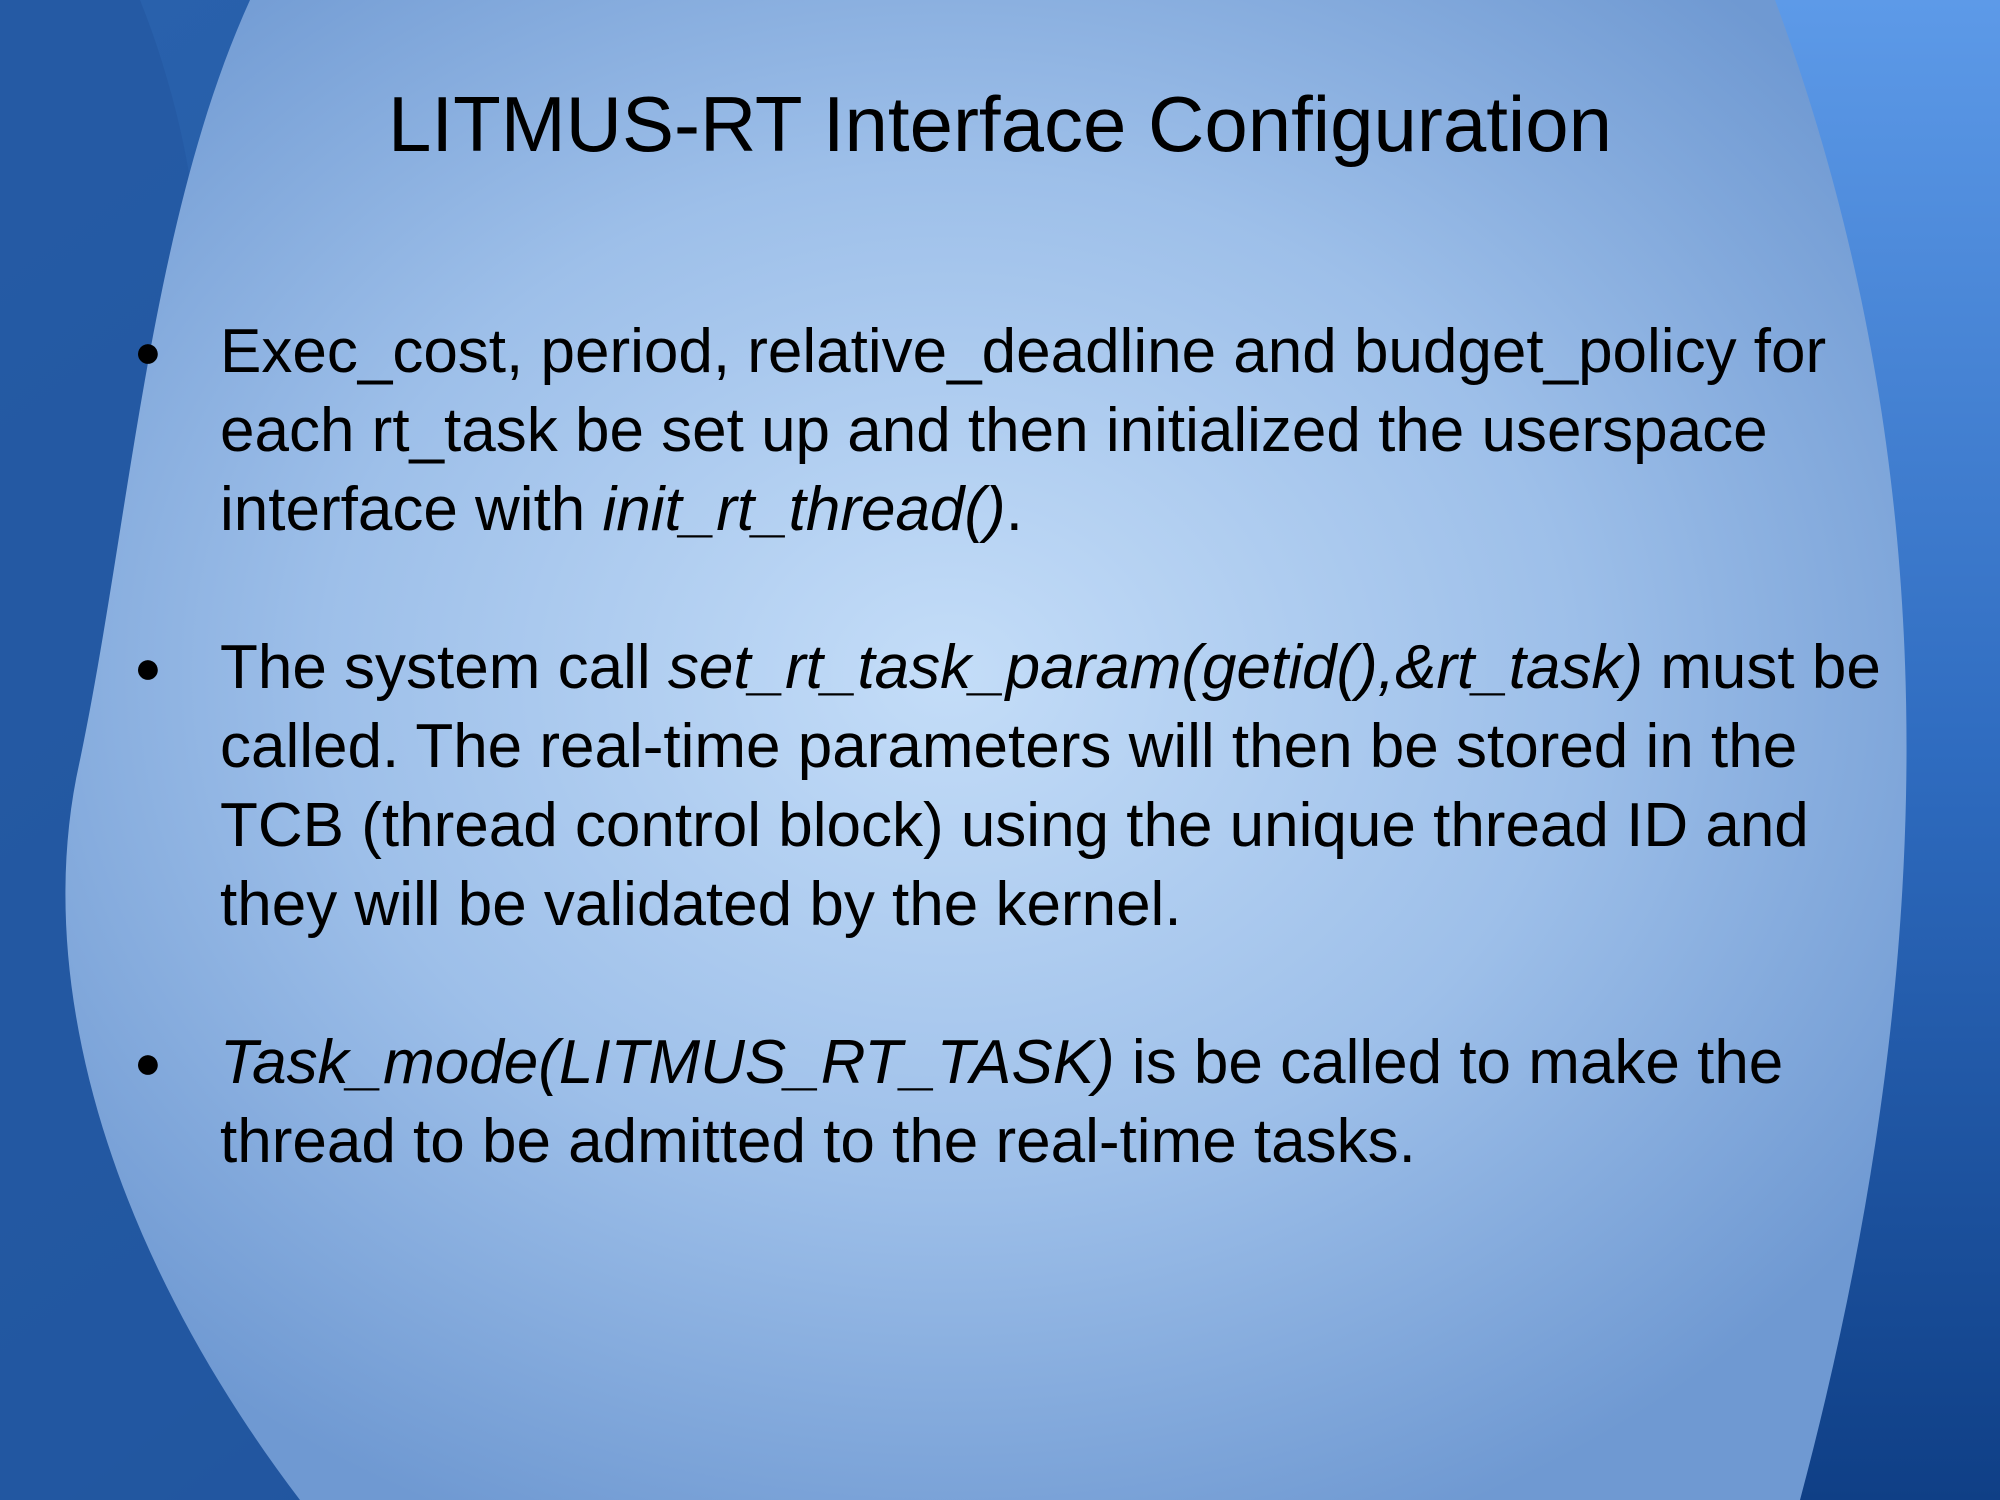 The height and width of the screenshot is (1500, 2000). What do you see at coordinates (1155, 667) in the screenshot?
I see `code-set-rt-task-param: set_rt_task_param(getid(),&rt_task)` at bounding box center [1155, 667].